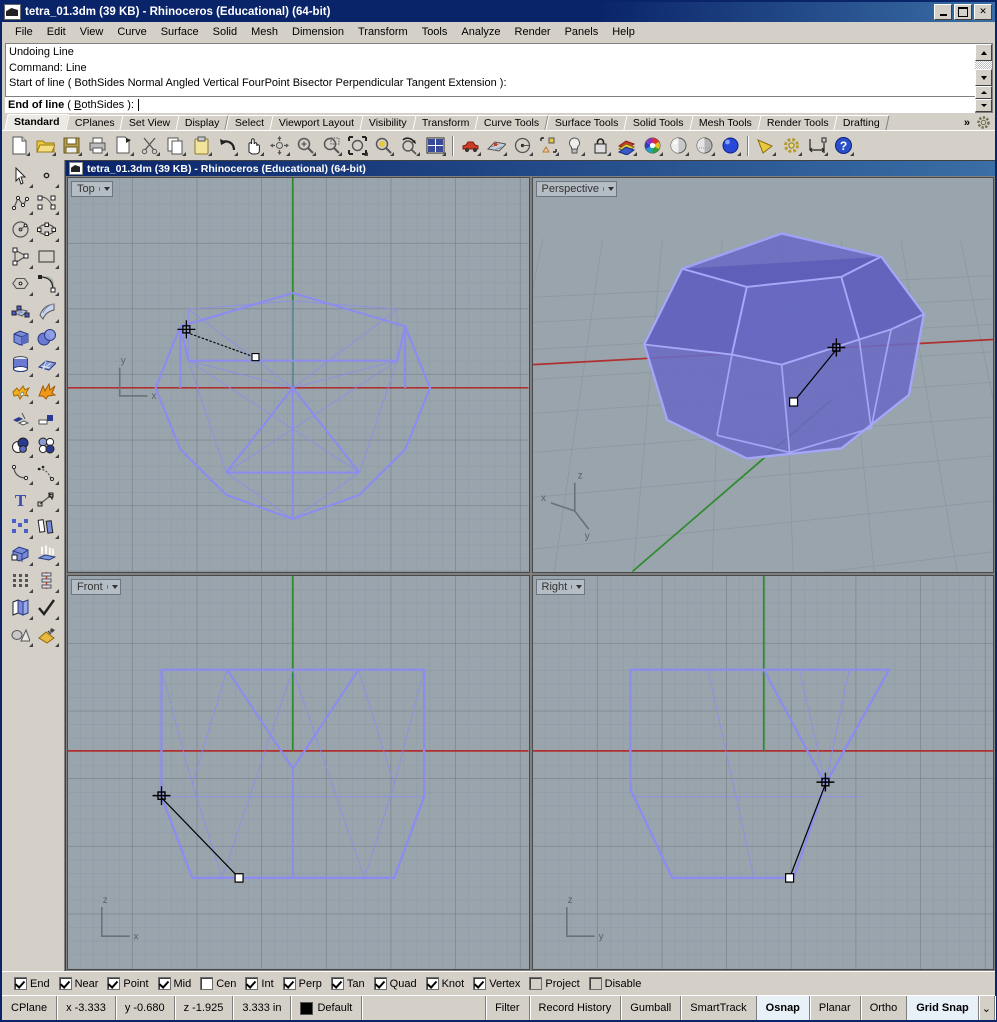  Describe the element at coordinates (94, 122) in the screenshot. I see `toolbar-tab-cplanes: CPlanes` at that location.